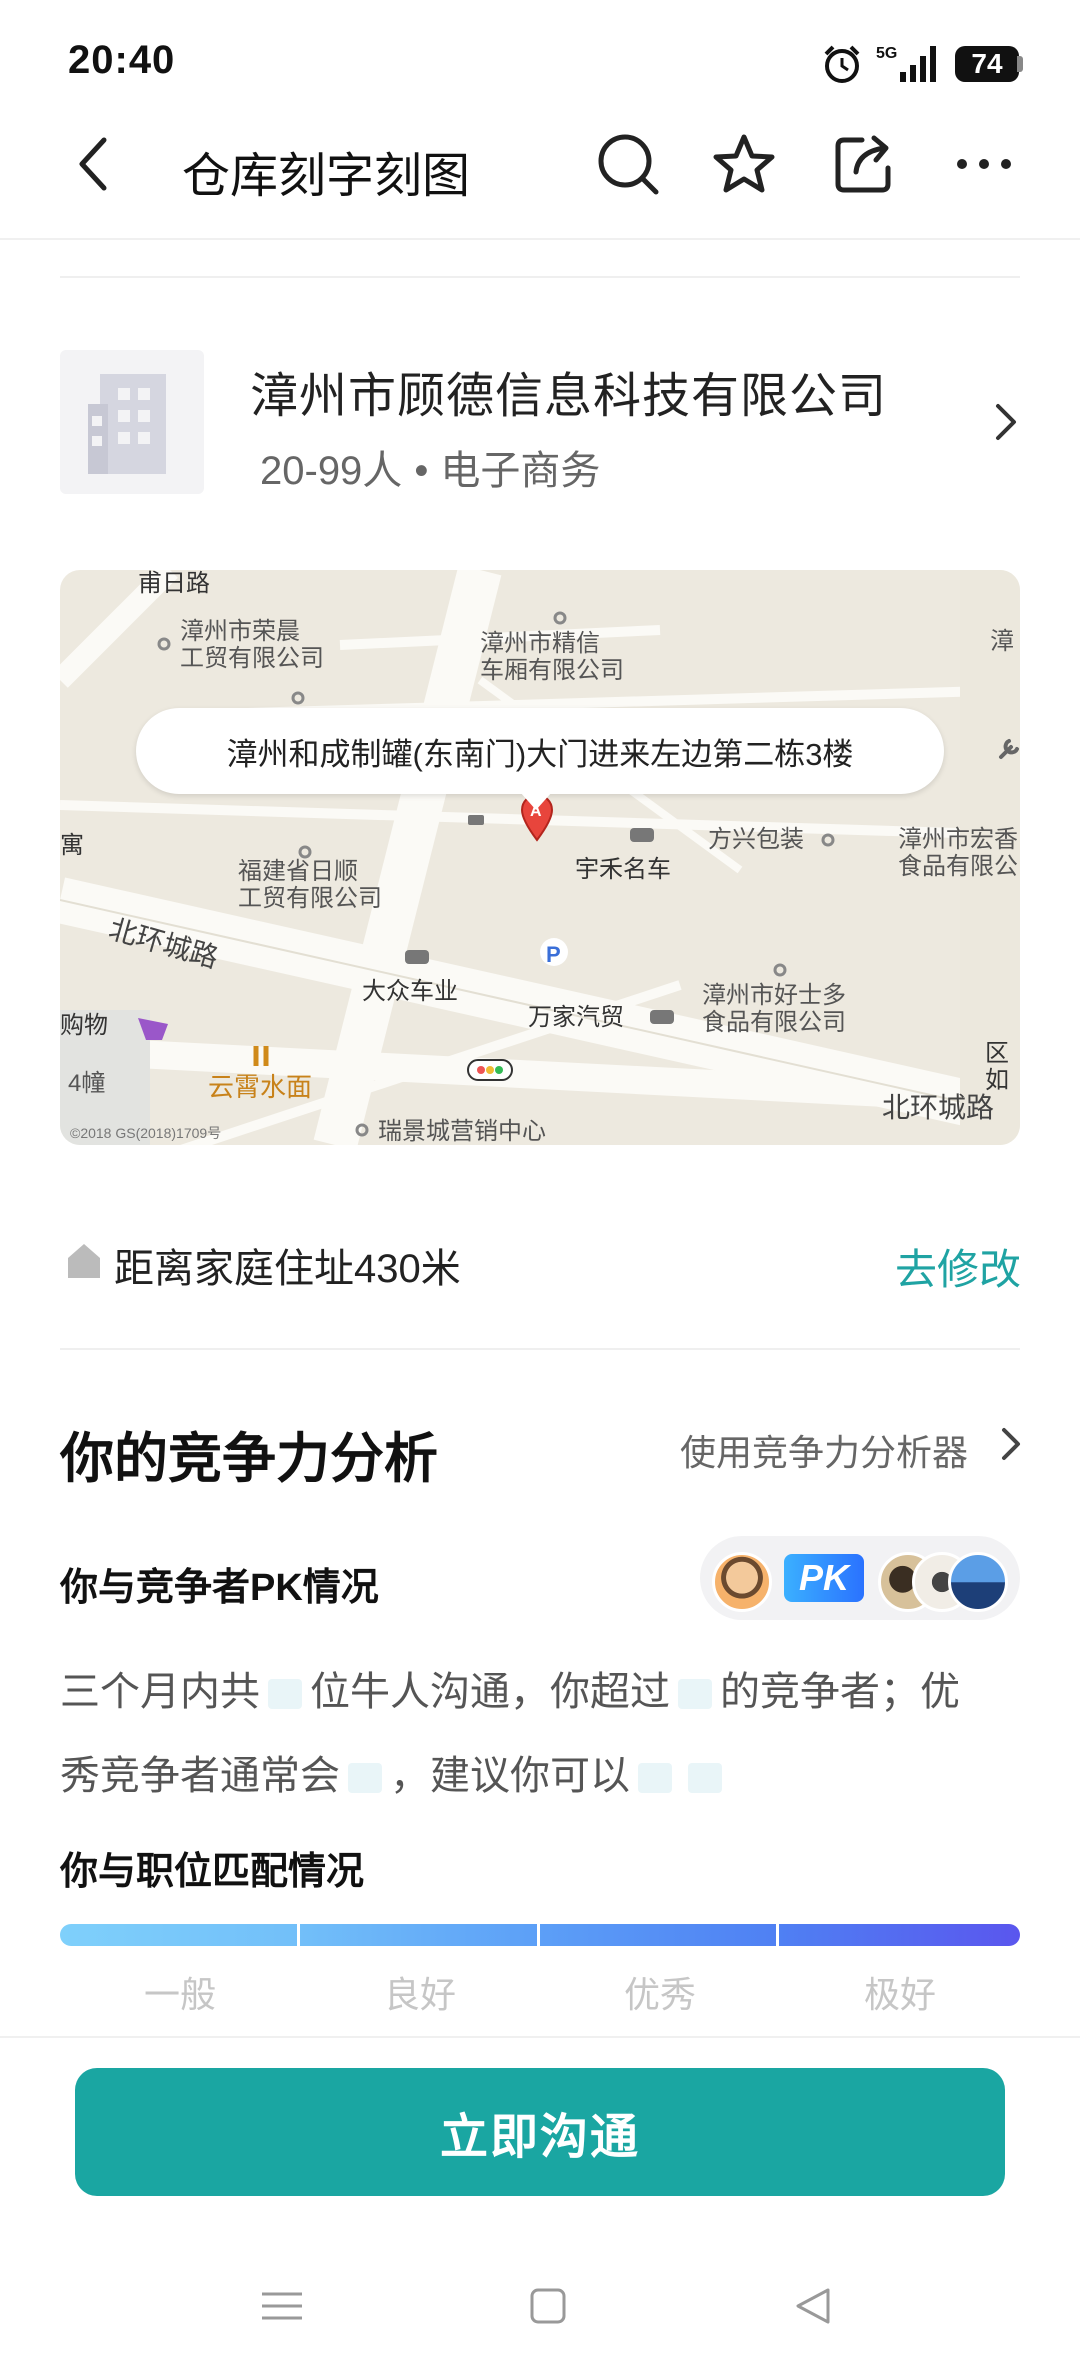 The width and height of the screenshot is (1080, 2376). Describe the element at coordinates (899, 1994) in the screenshot. I see `match-level-label: 极好` at that location.